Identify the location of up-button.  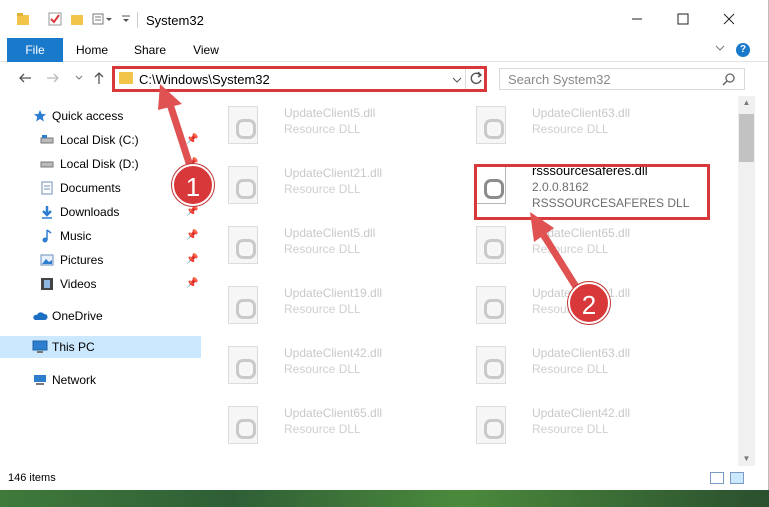
(99, 79).